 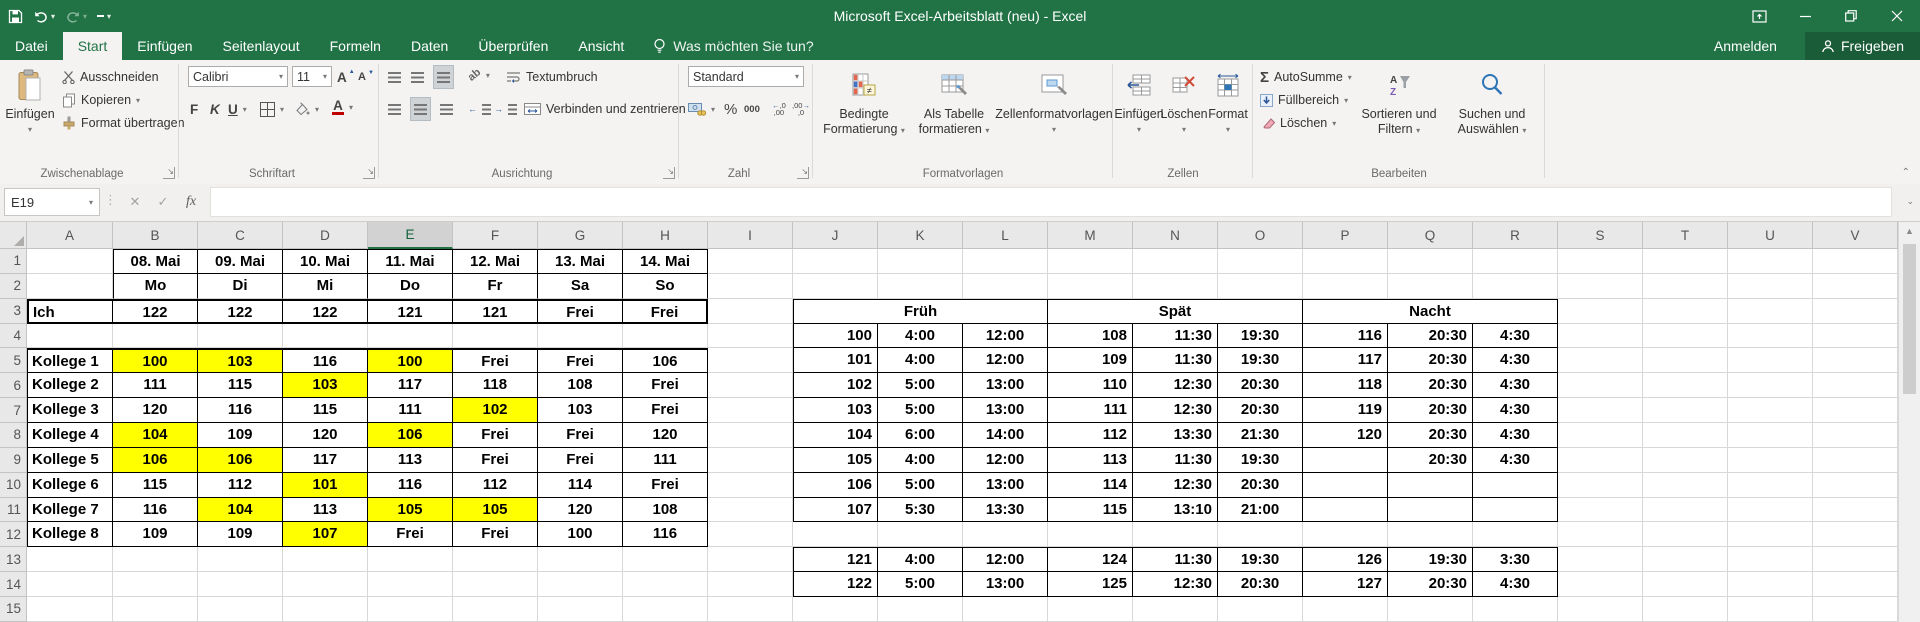 I want to click on cell-E6: 117, so click(x=410, y=386).